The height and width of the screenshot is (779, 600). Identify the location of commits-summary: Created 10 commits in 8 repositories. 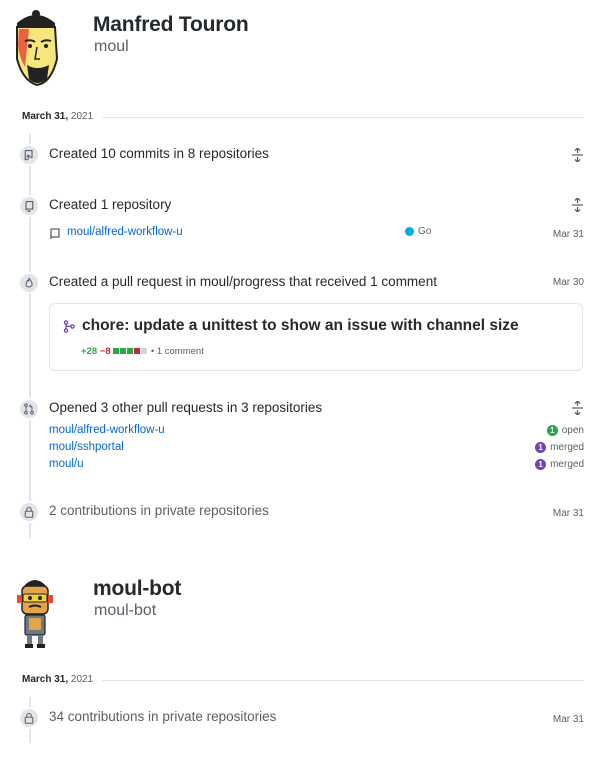
(159, 153).